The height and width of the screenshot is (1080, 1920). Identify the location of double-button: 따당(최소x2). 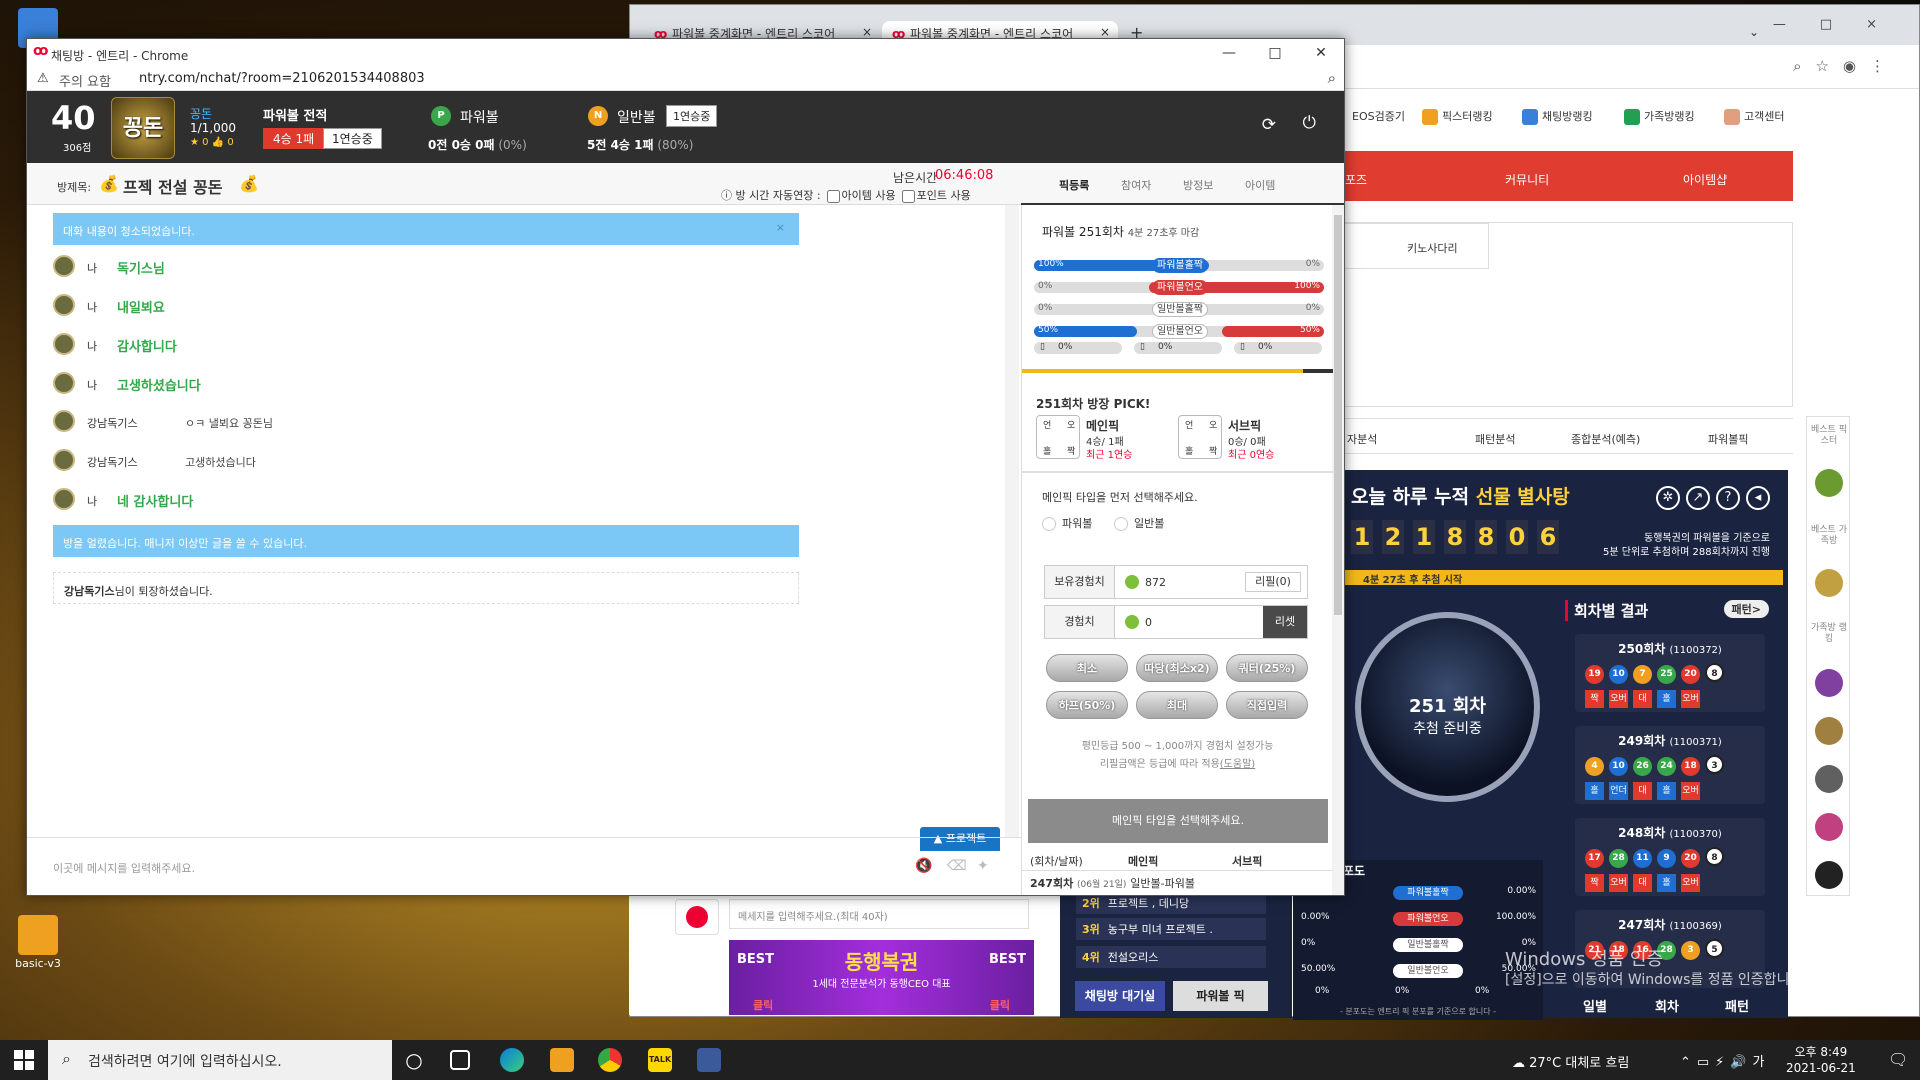
(1177, 668).